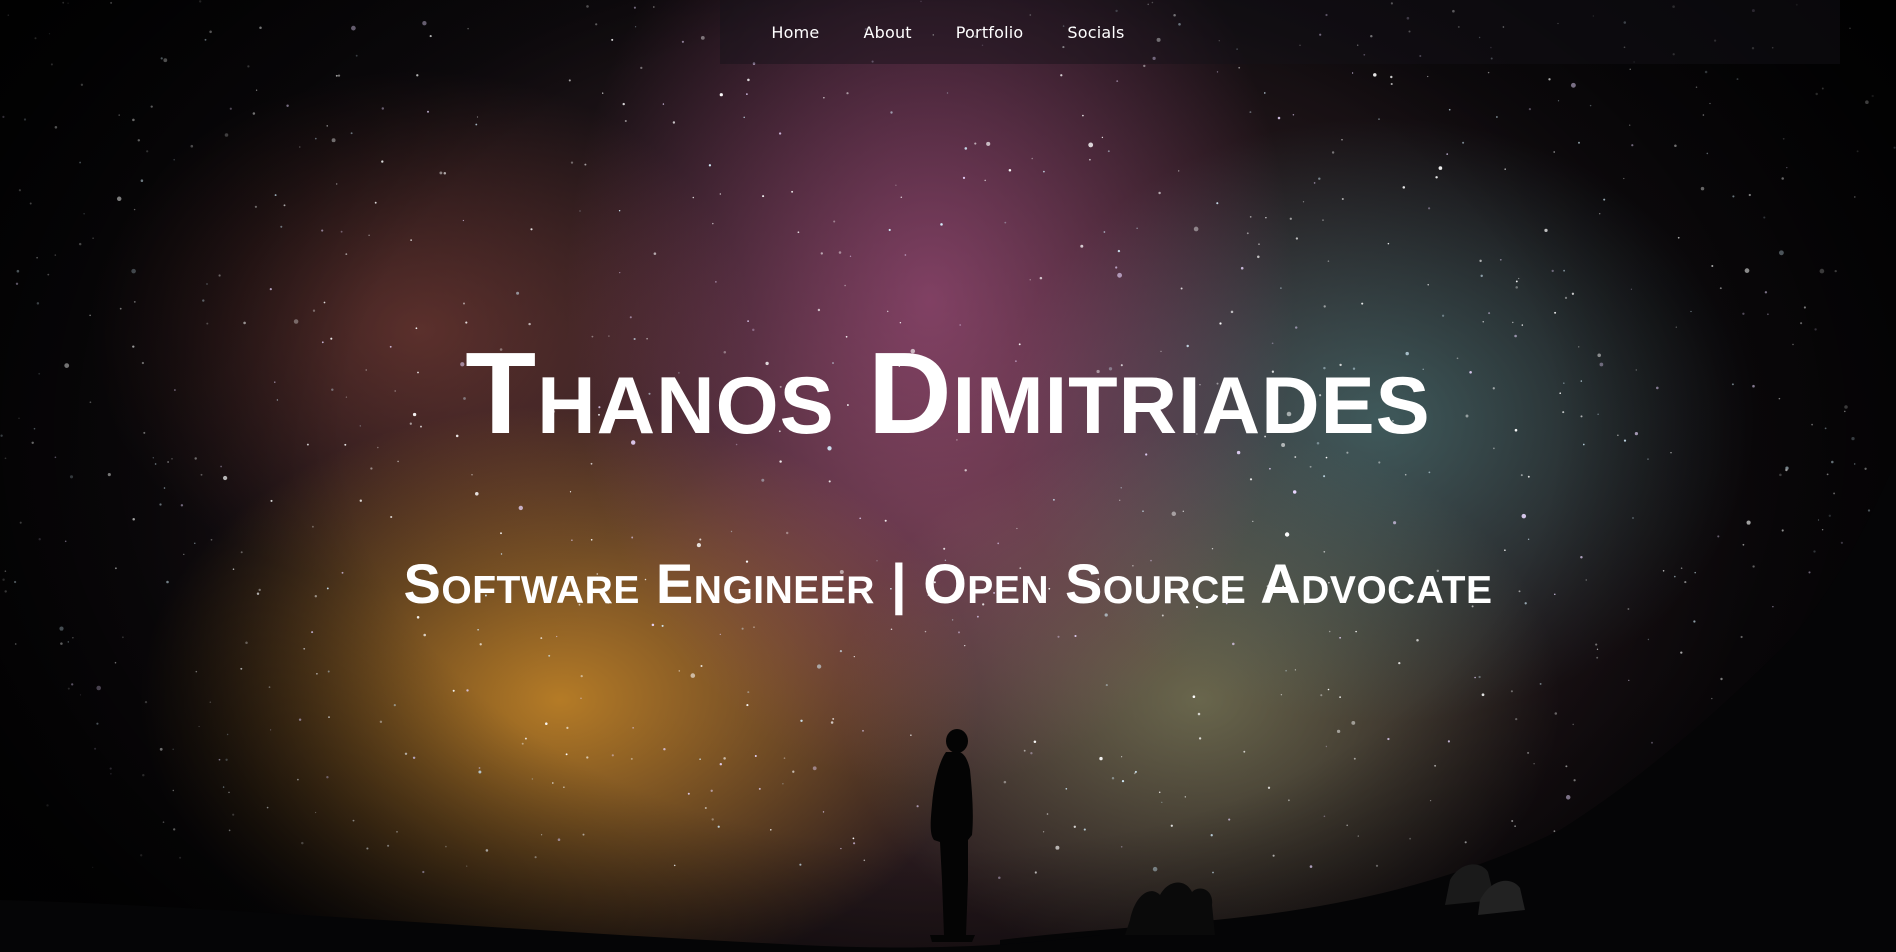 This screenshot has width=1896, height=952. What do you see at coordinates (952, 835) in the screenshot?
I see `person-silhouette` at bounding box center [952, 835].